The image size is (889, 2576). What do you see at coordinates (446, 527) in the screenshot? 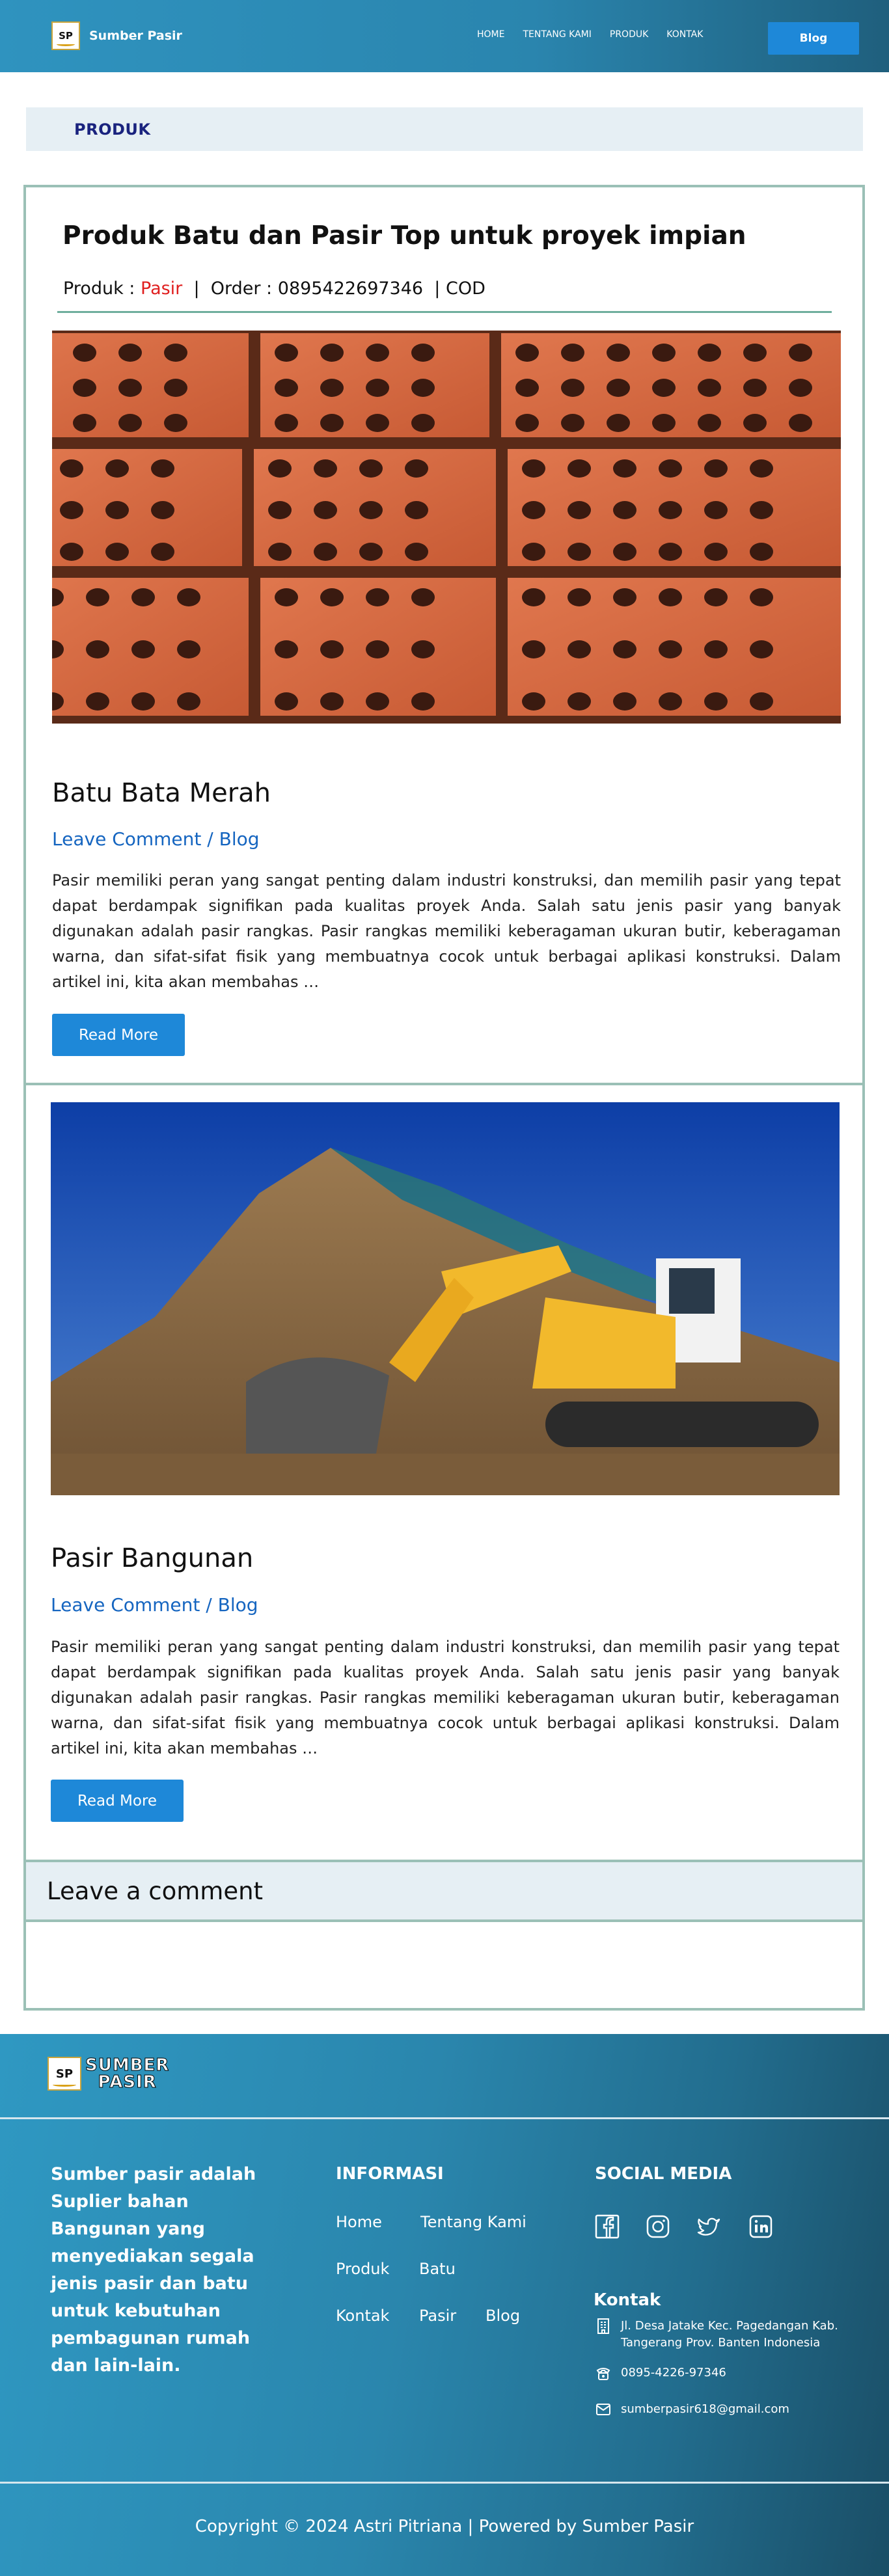
I see `post-image-bricks` at bounding box center [446, 527].